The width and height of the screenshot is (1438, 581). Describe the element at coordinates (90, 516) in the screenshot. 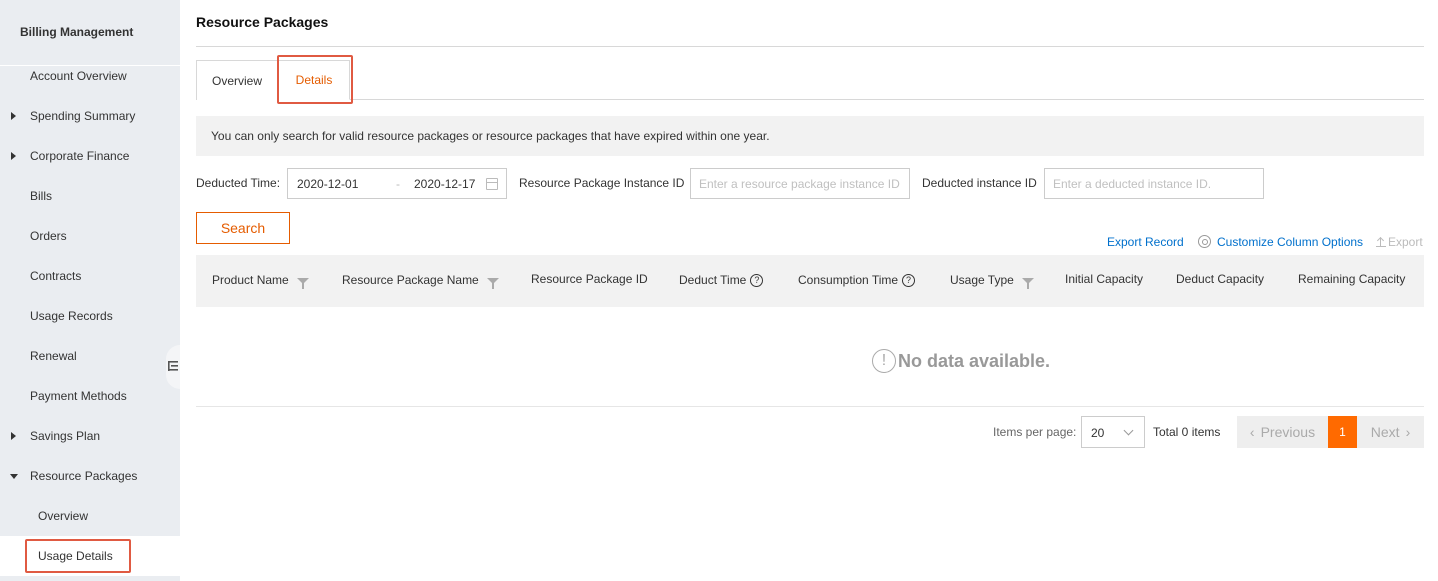

I see `sidebar-subitem-overview: Overview` at that location.